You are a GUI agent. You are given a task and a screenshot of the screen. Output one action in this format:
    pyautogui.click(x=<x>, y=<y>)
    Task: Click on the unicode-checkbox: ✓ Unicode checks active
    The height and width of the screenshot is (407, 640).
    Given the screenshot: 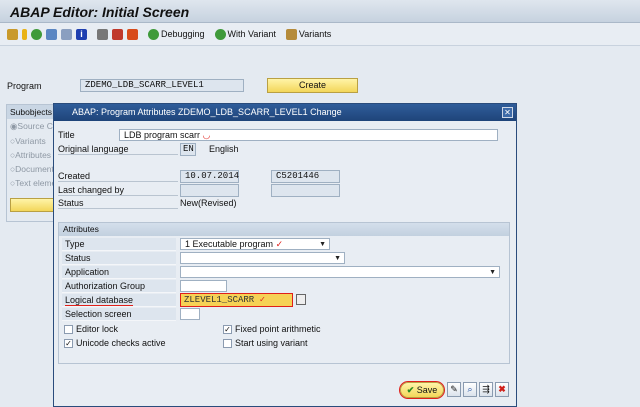 What is the action you would take?
    pyautogui.click(x=115, y=343)
    